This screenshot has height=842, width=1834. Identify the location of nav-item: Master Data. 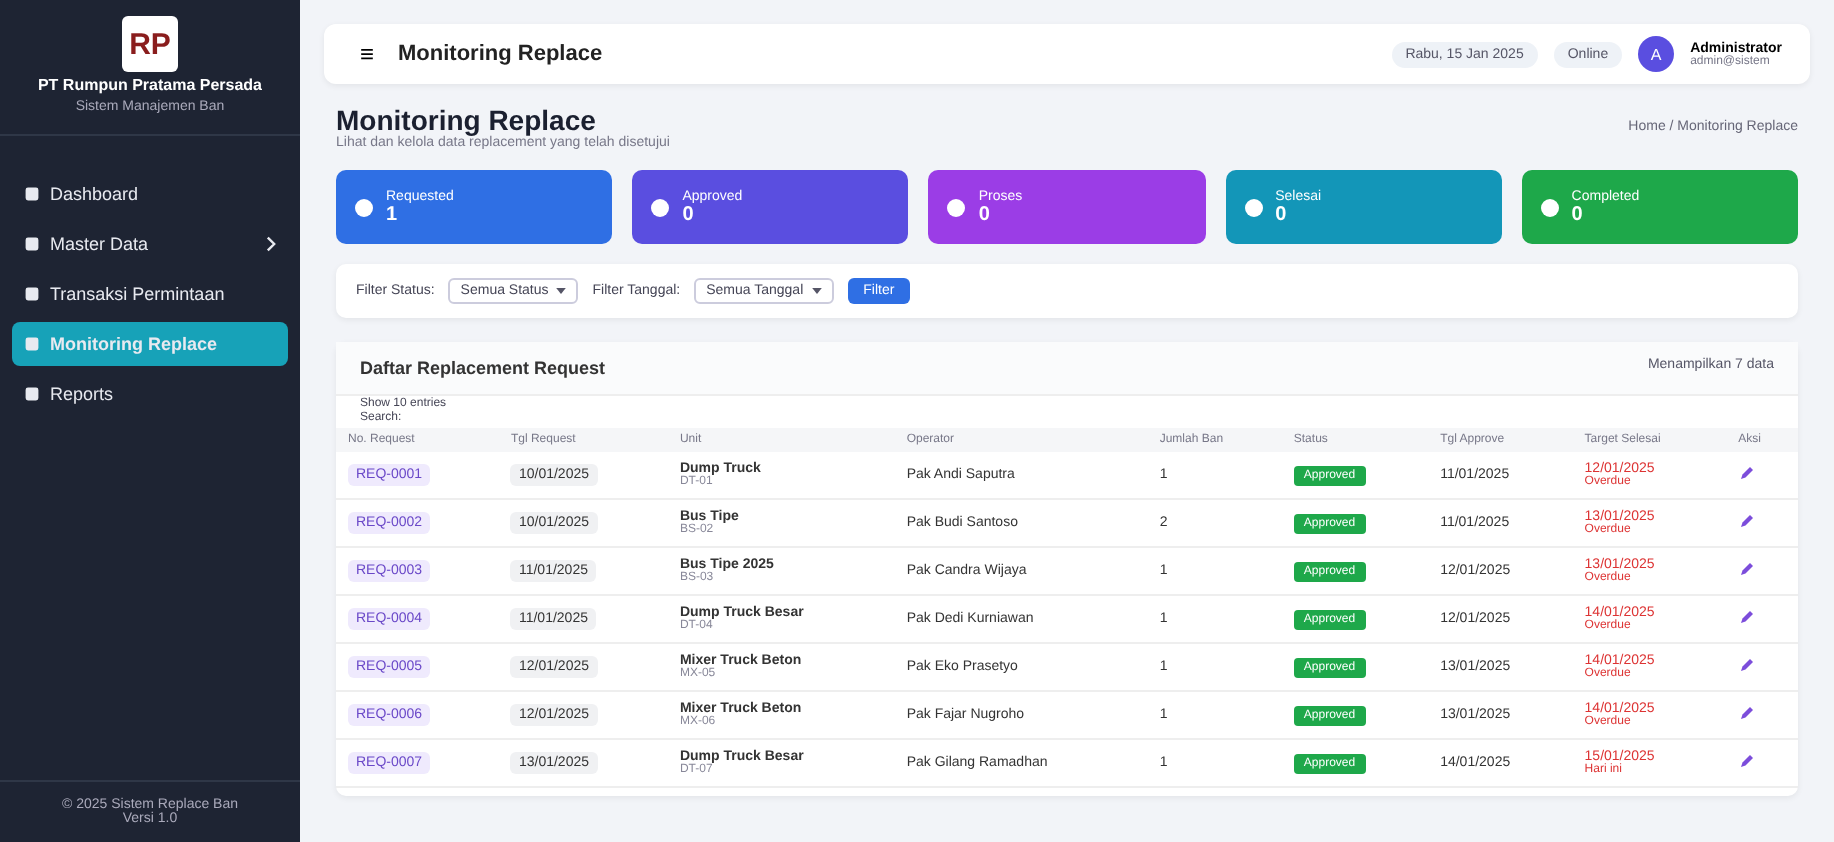
(150, 243).